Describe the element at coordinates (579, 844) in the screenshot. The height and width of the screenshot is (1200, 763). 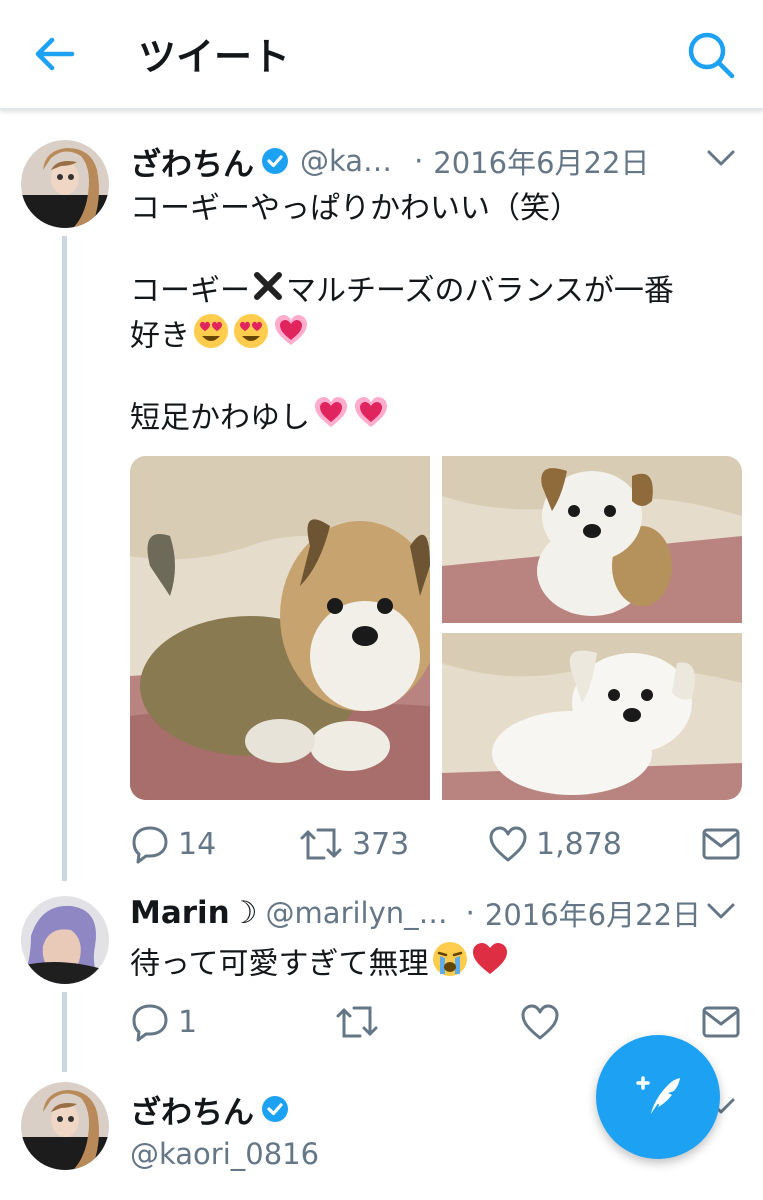
I see `like-count: 1,878` at that location.